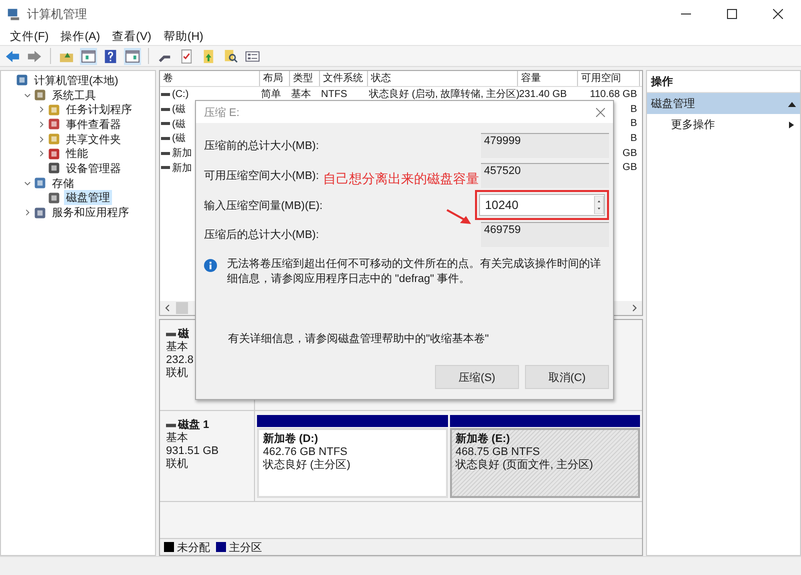  I want to click on menu-item: 文件(F), so click(29, 36).